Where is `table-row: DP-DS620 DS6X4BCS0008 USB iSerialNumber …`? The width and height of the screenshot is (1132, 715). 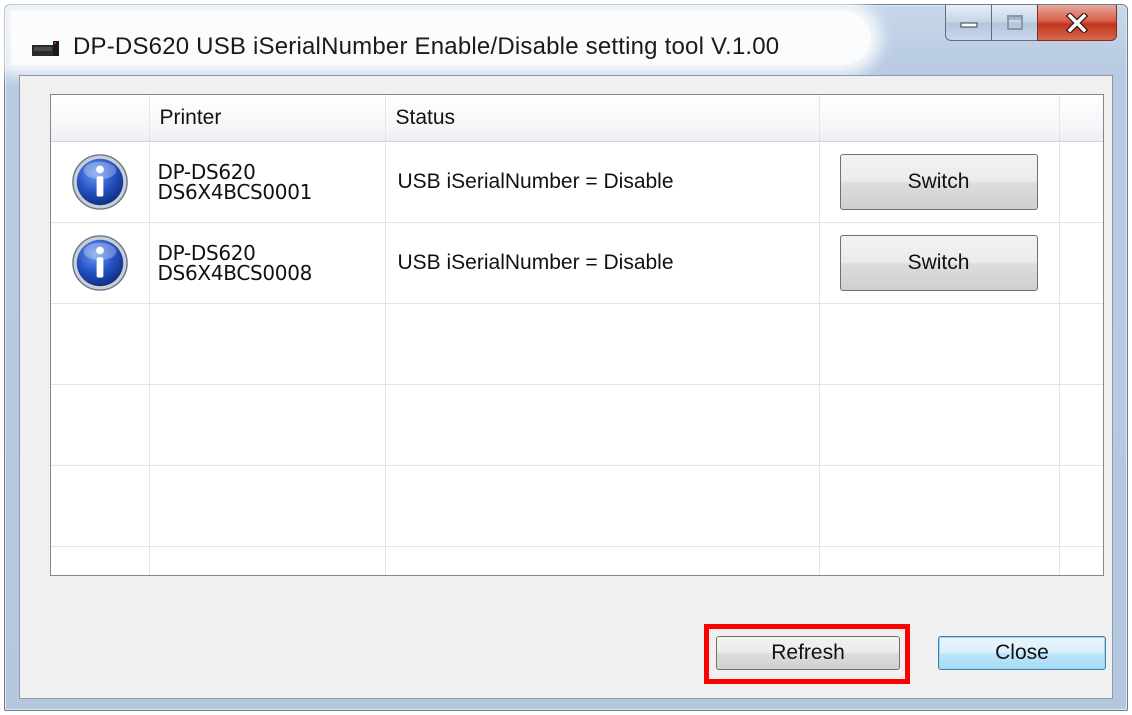 table-row: DP-DS620 DS6X4BCS0008 USB iSerialNumber … is located at coordinates (577, 263).